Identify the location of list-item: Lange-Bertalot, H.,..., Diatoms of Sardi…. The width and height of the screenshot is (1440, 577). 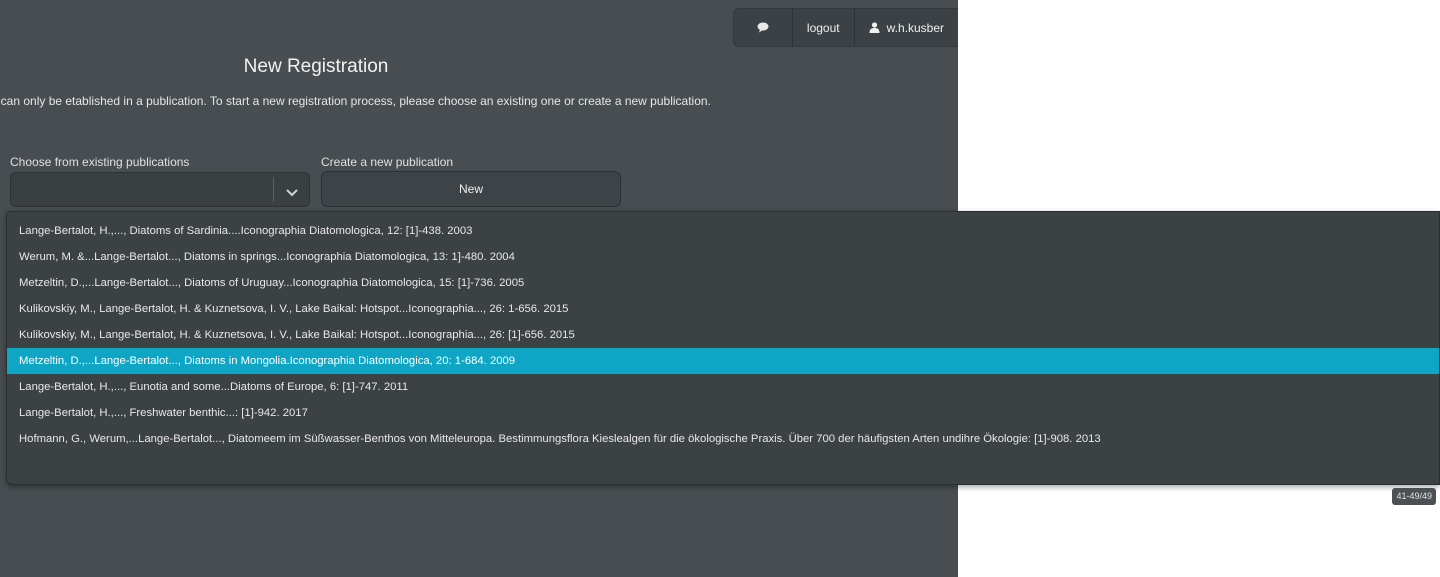
(723, 231).